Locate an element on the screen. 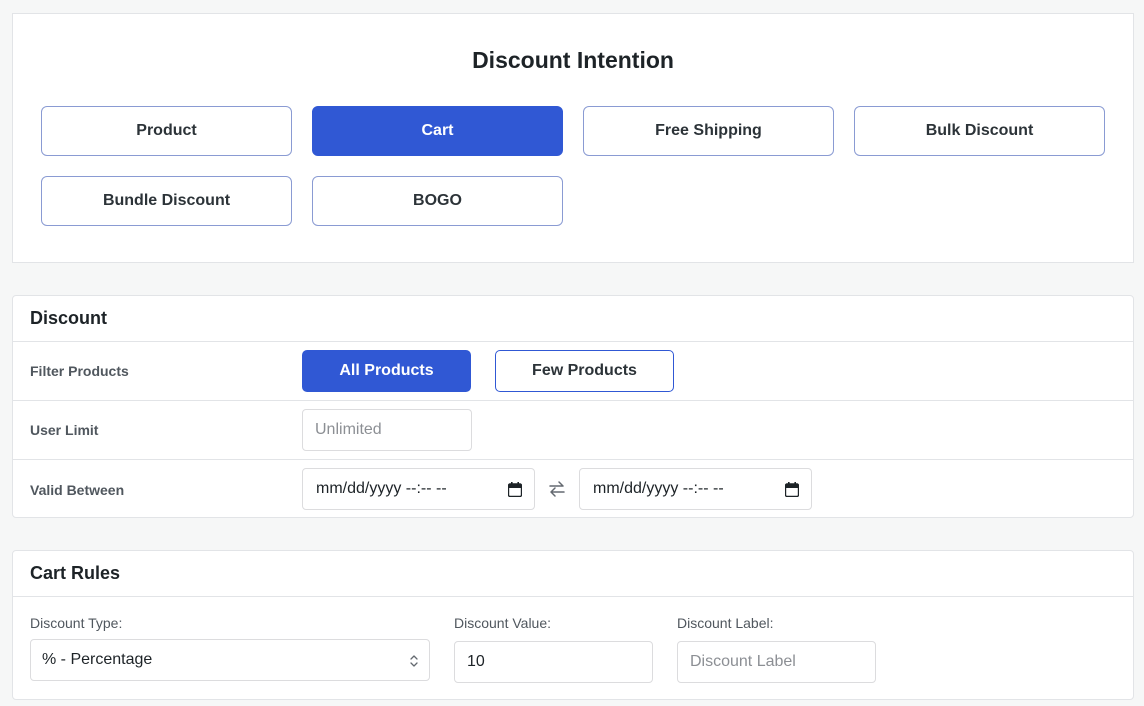 The image size is (1144, 706). swap-arrows-icon is located at coordinates (557, 489).